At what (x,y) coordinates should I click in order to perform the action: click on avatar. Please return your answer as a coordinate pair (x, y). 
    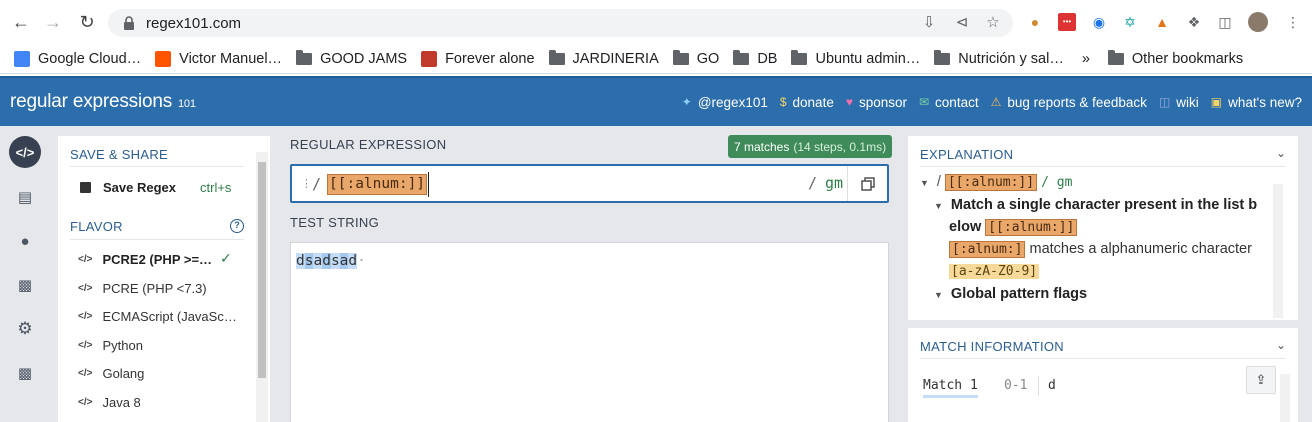
    Looking at the image, I should click on (1258, 22).